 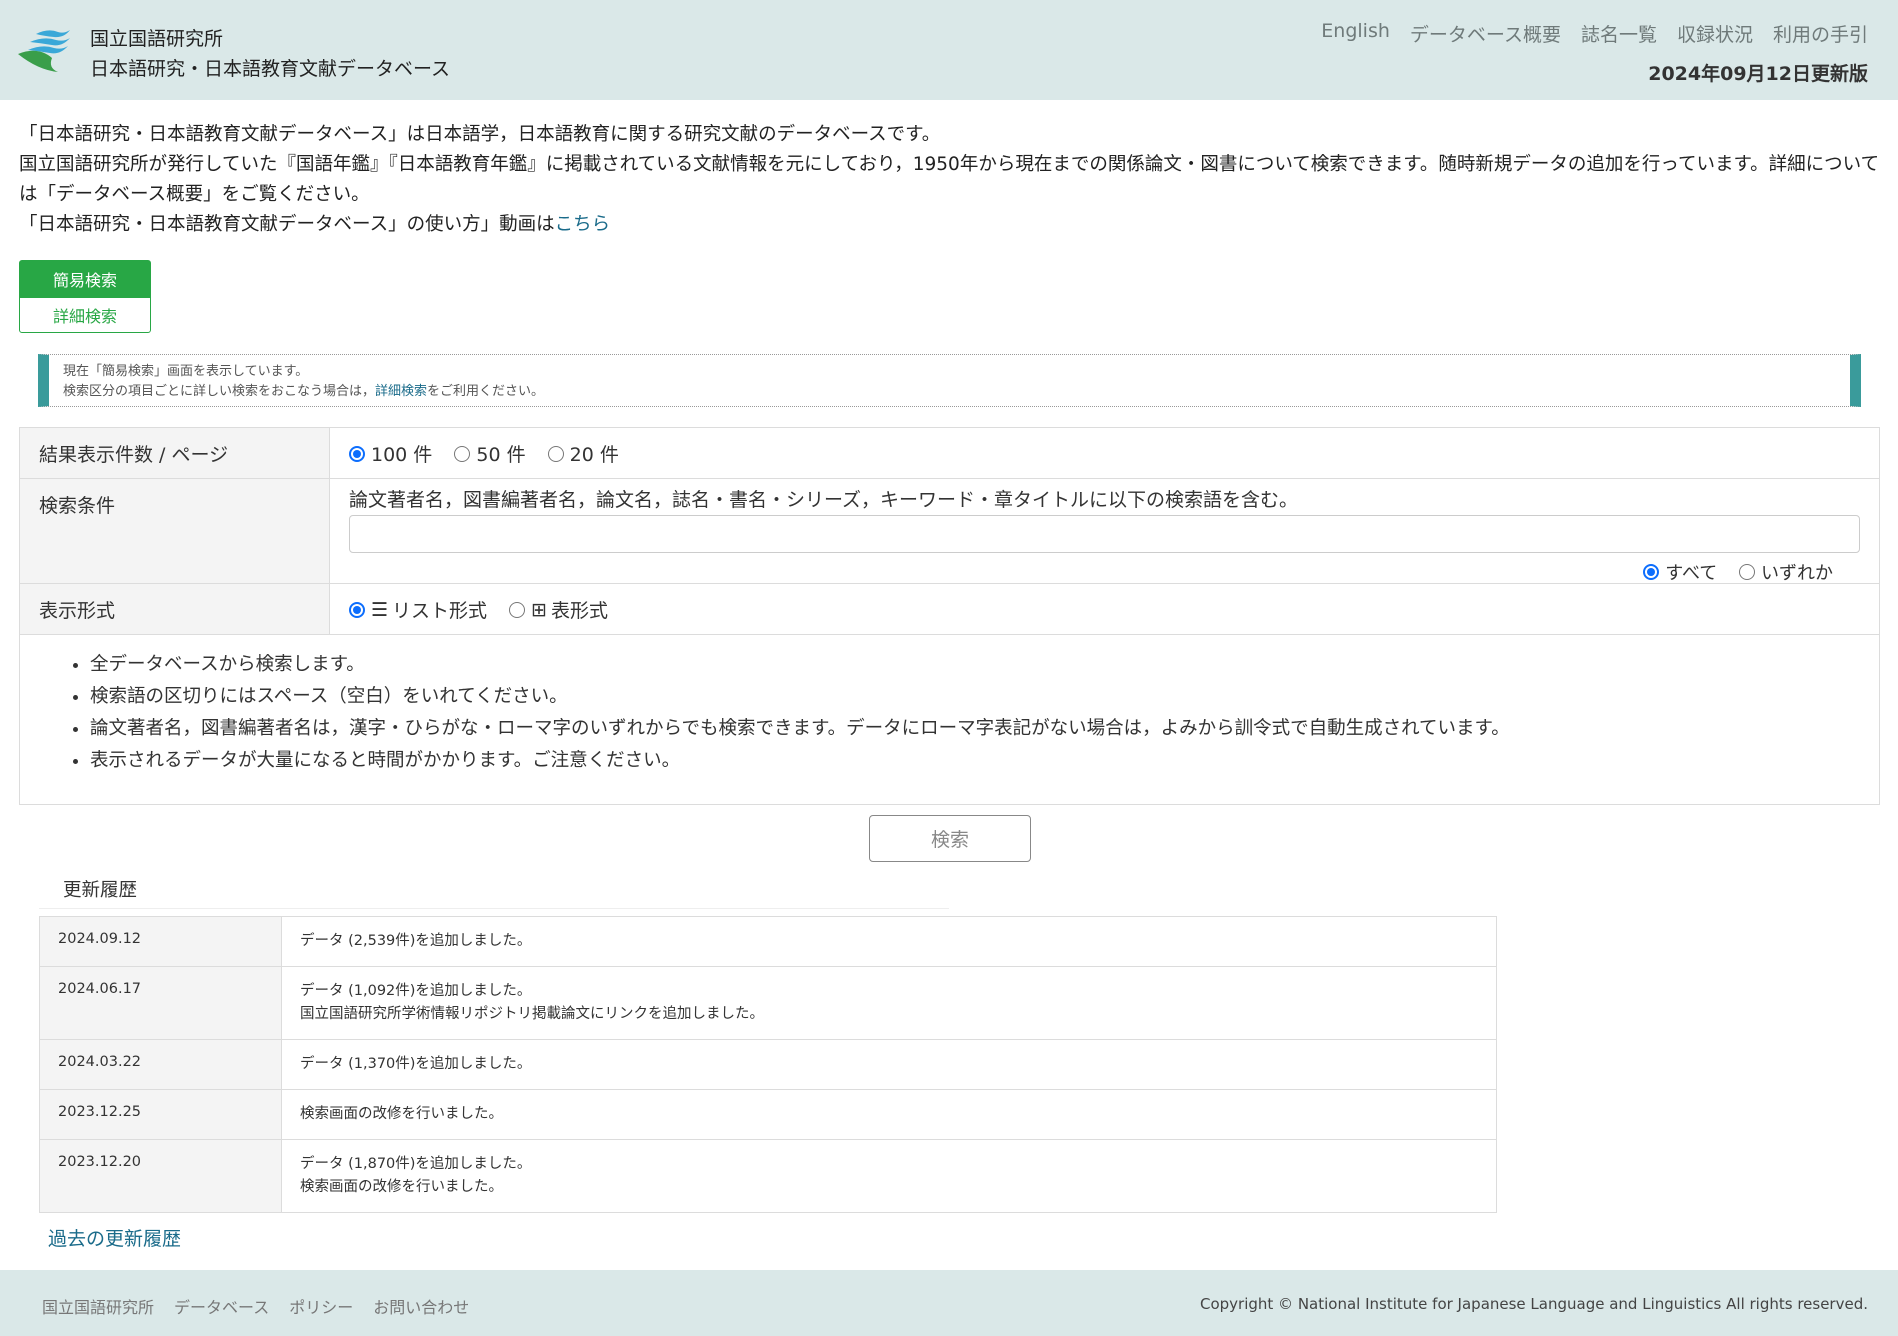 What do you see at coordinates (984, 697) in the screenshot?
I see `note-item: 検索語の区切りにはスペース（空白）をいれてください。` at bounding box center [984, 697].